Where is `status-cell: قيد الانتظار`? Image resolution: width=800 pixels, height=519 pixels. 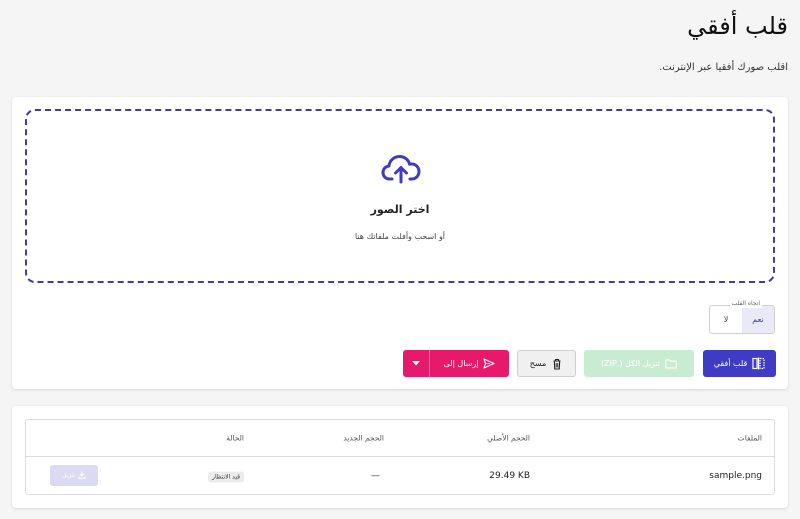 status-cell: قيد الانتظار is located at coordinates (226, 477).